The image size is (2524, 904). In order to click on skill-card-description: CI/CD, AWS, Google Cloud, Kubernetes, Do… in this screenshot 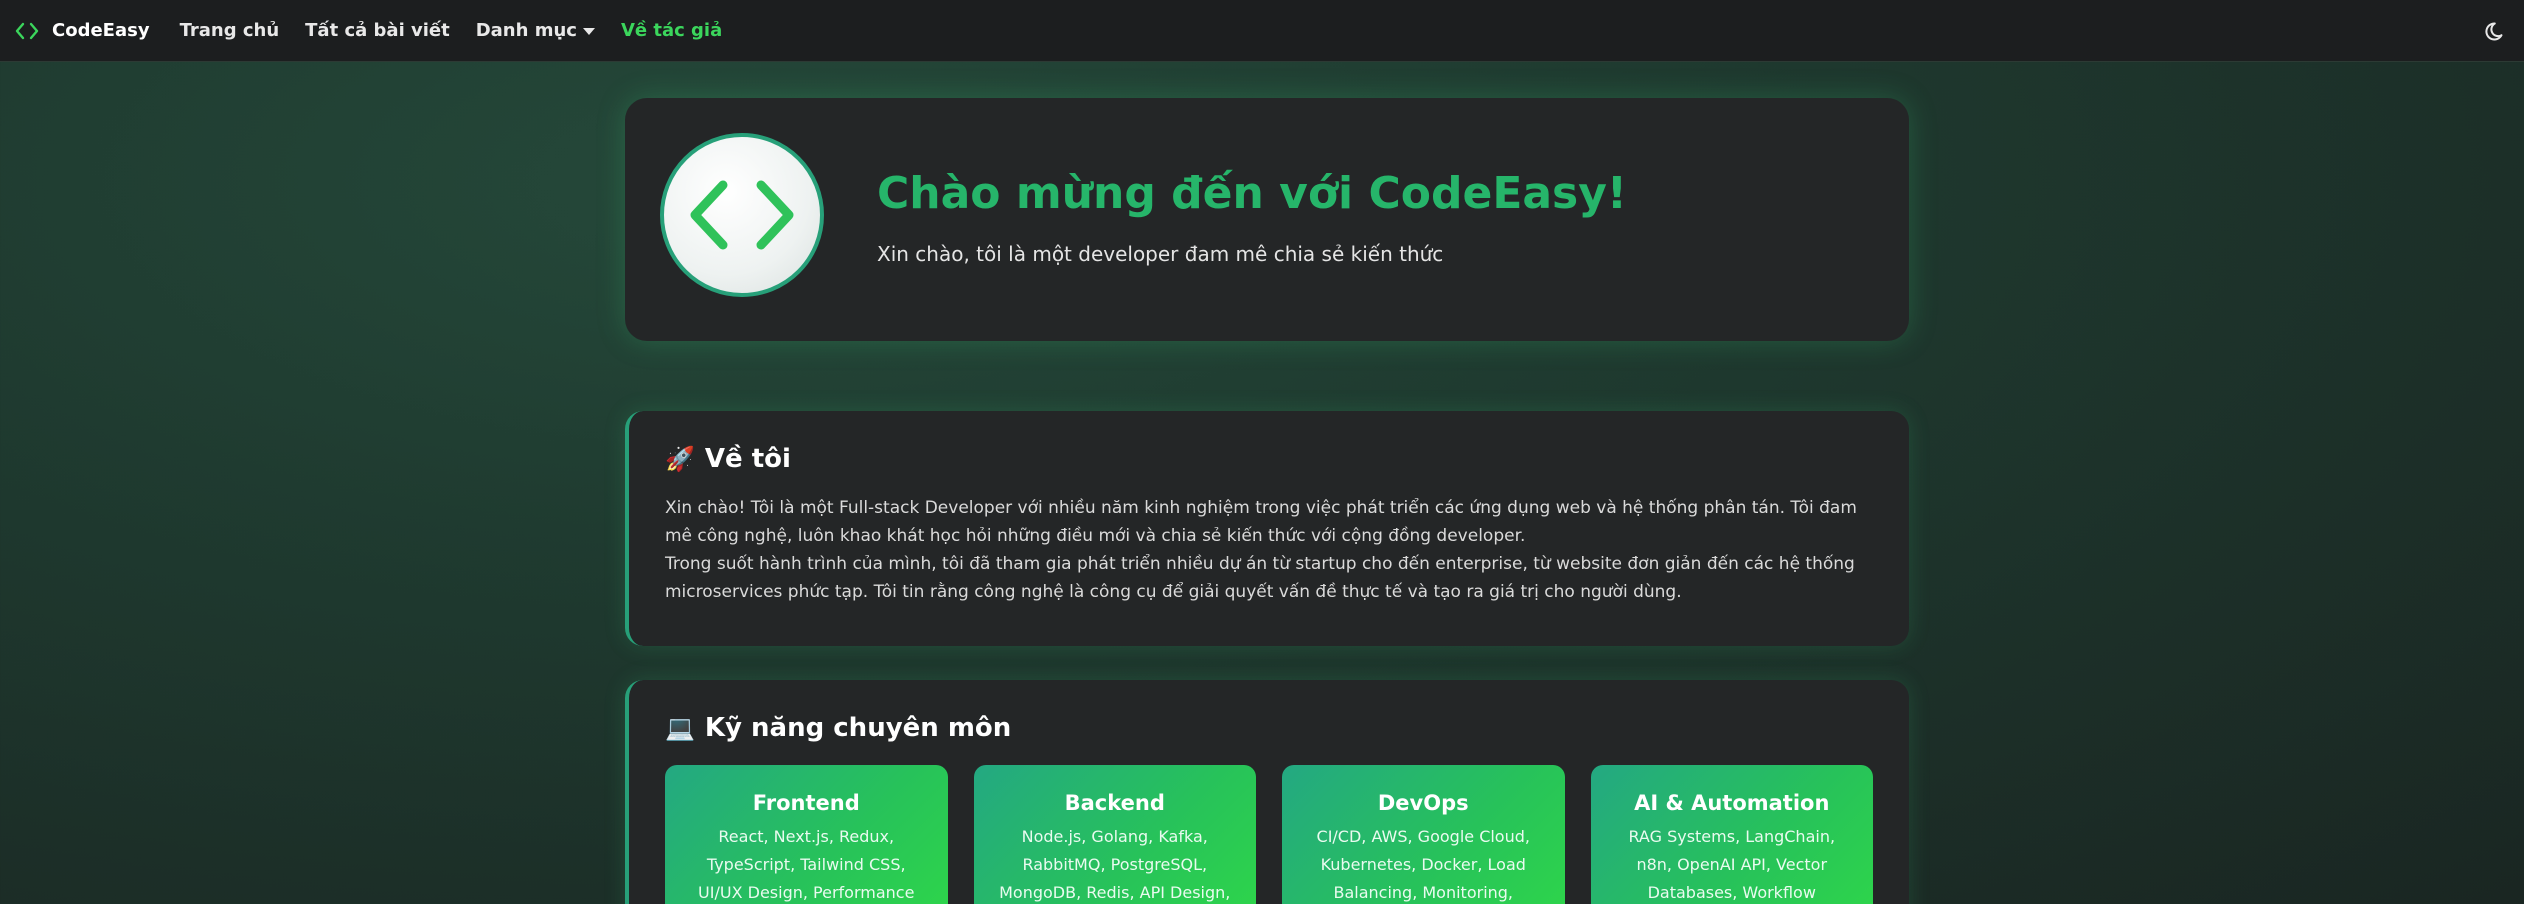, I will do `click(1423, 864)`.